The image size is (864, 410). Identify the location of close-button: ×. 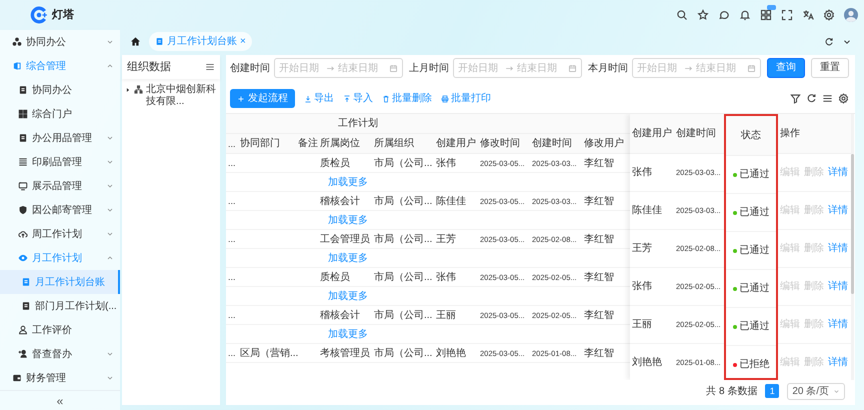
(243, 41).